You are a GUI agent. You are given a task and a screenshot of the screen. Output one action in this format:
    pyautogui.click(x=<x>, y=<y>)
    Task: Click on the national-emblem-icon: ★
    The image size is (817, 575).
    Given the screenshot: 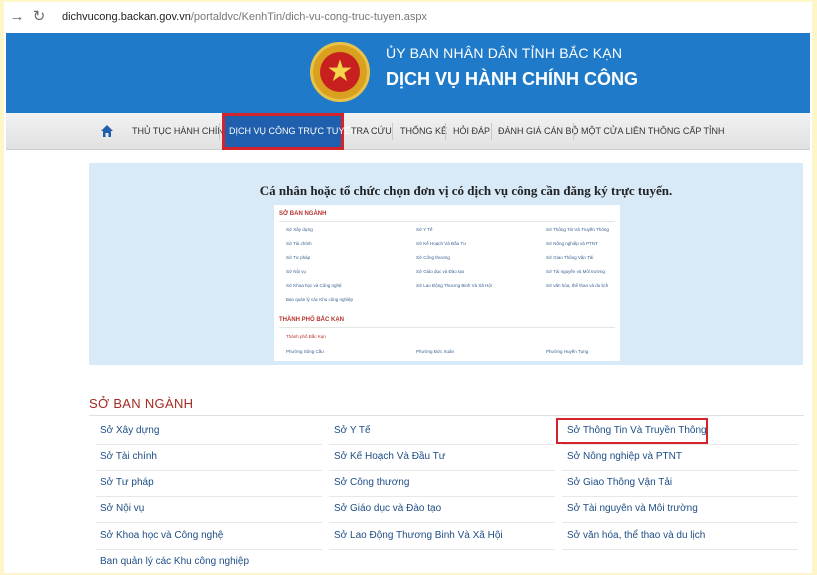 What is the action you would take?
    pyautogui.click(x=340, y=72)
    